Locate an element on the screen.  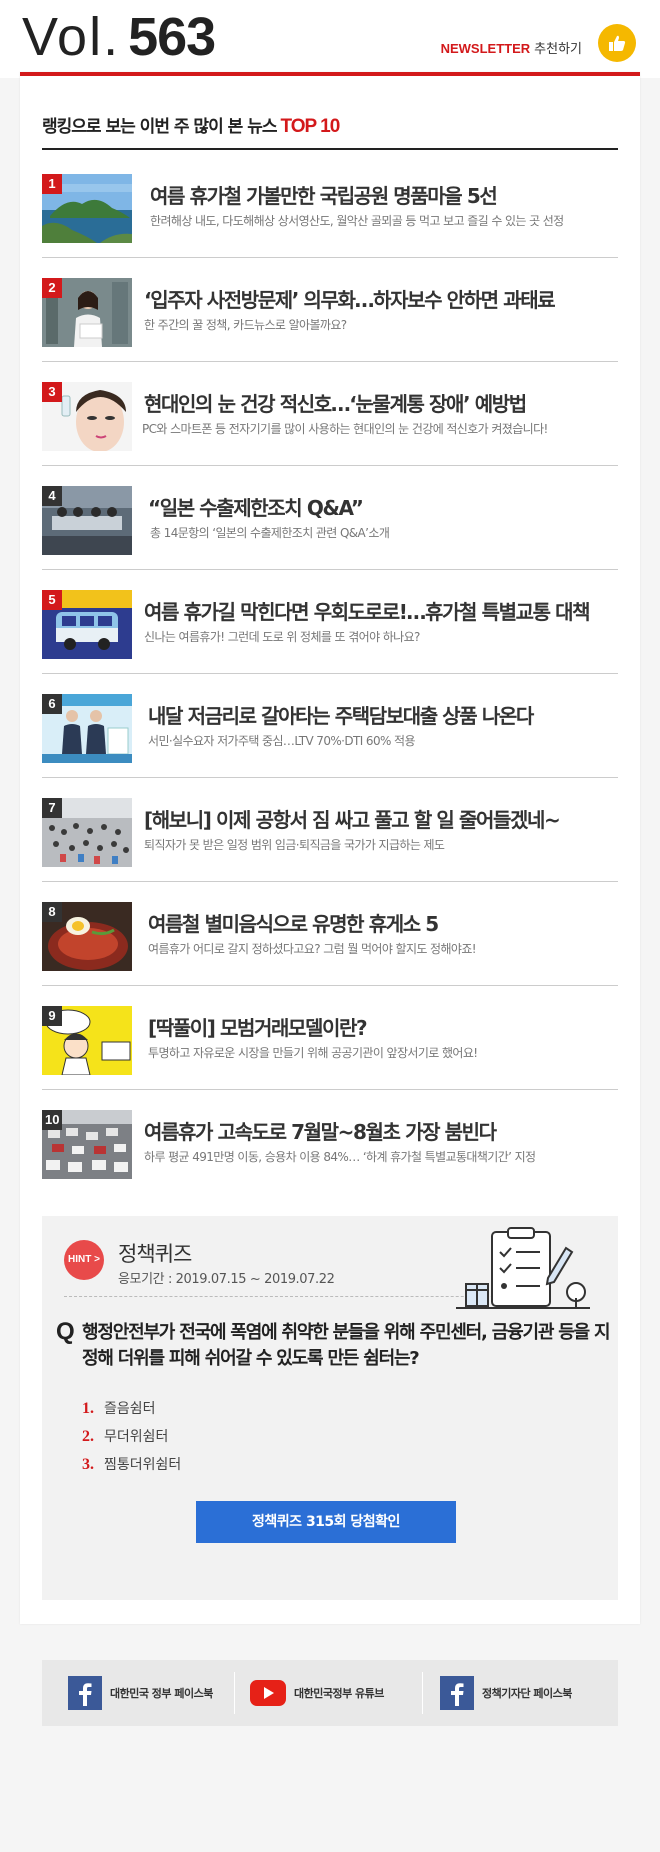
quiz-result-button: 정책퀴즈 315회 당첨확인 is located at coordinates (326, 1522).